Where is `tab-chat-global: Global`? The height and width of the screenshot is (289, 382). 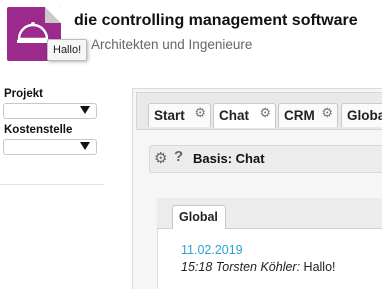 tab-chat-global: Global is located at coordinates (199, 217).